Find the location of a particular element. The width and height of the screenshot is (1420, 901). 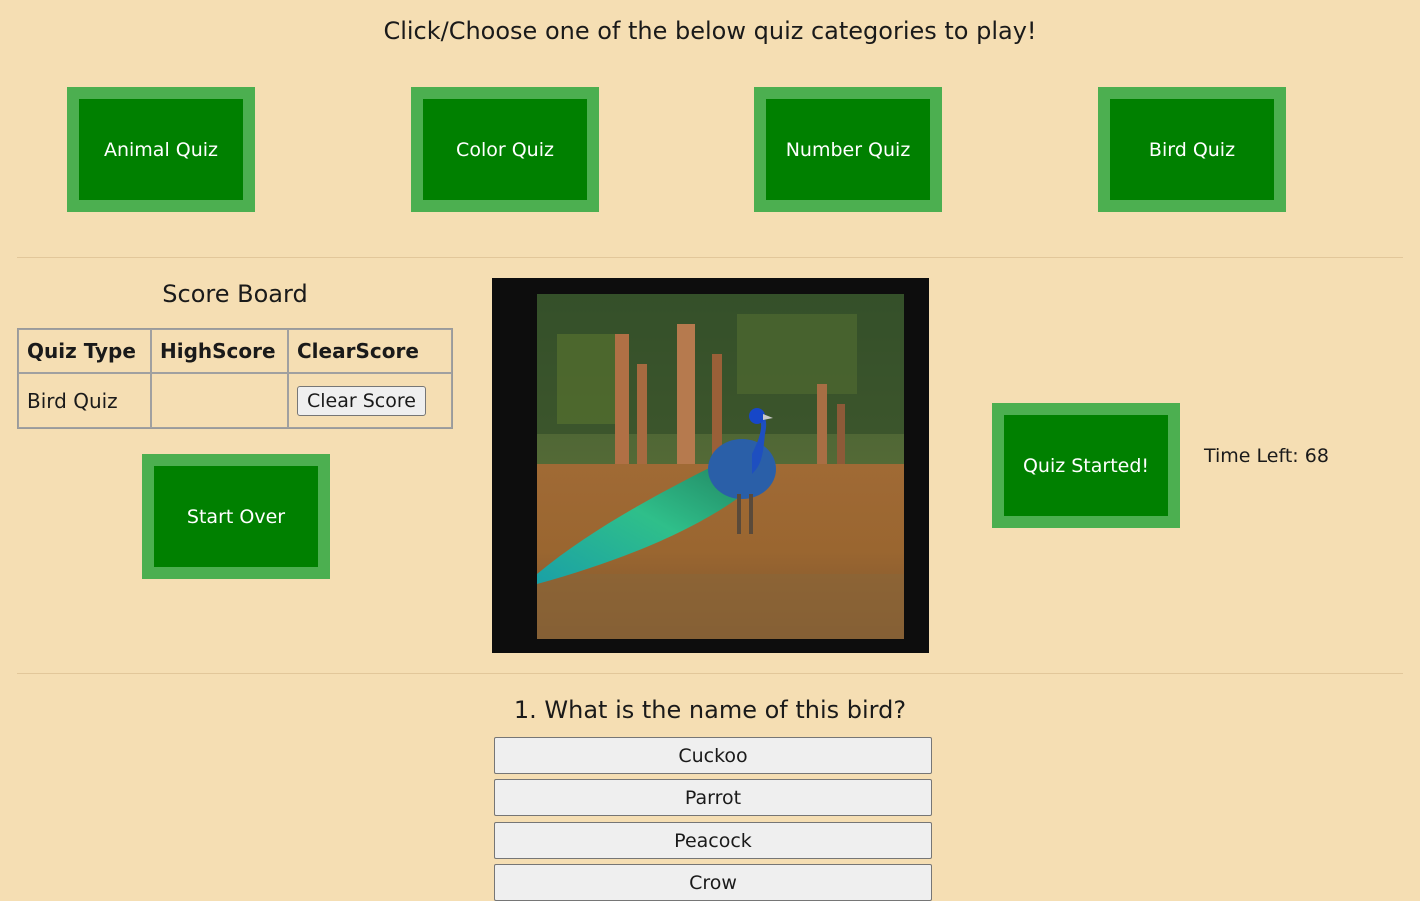

table-row: Bird Quiz Clear Score is located at coordinates (235, 400).